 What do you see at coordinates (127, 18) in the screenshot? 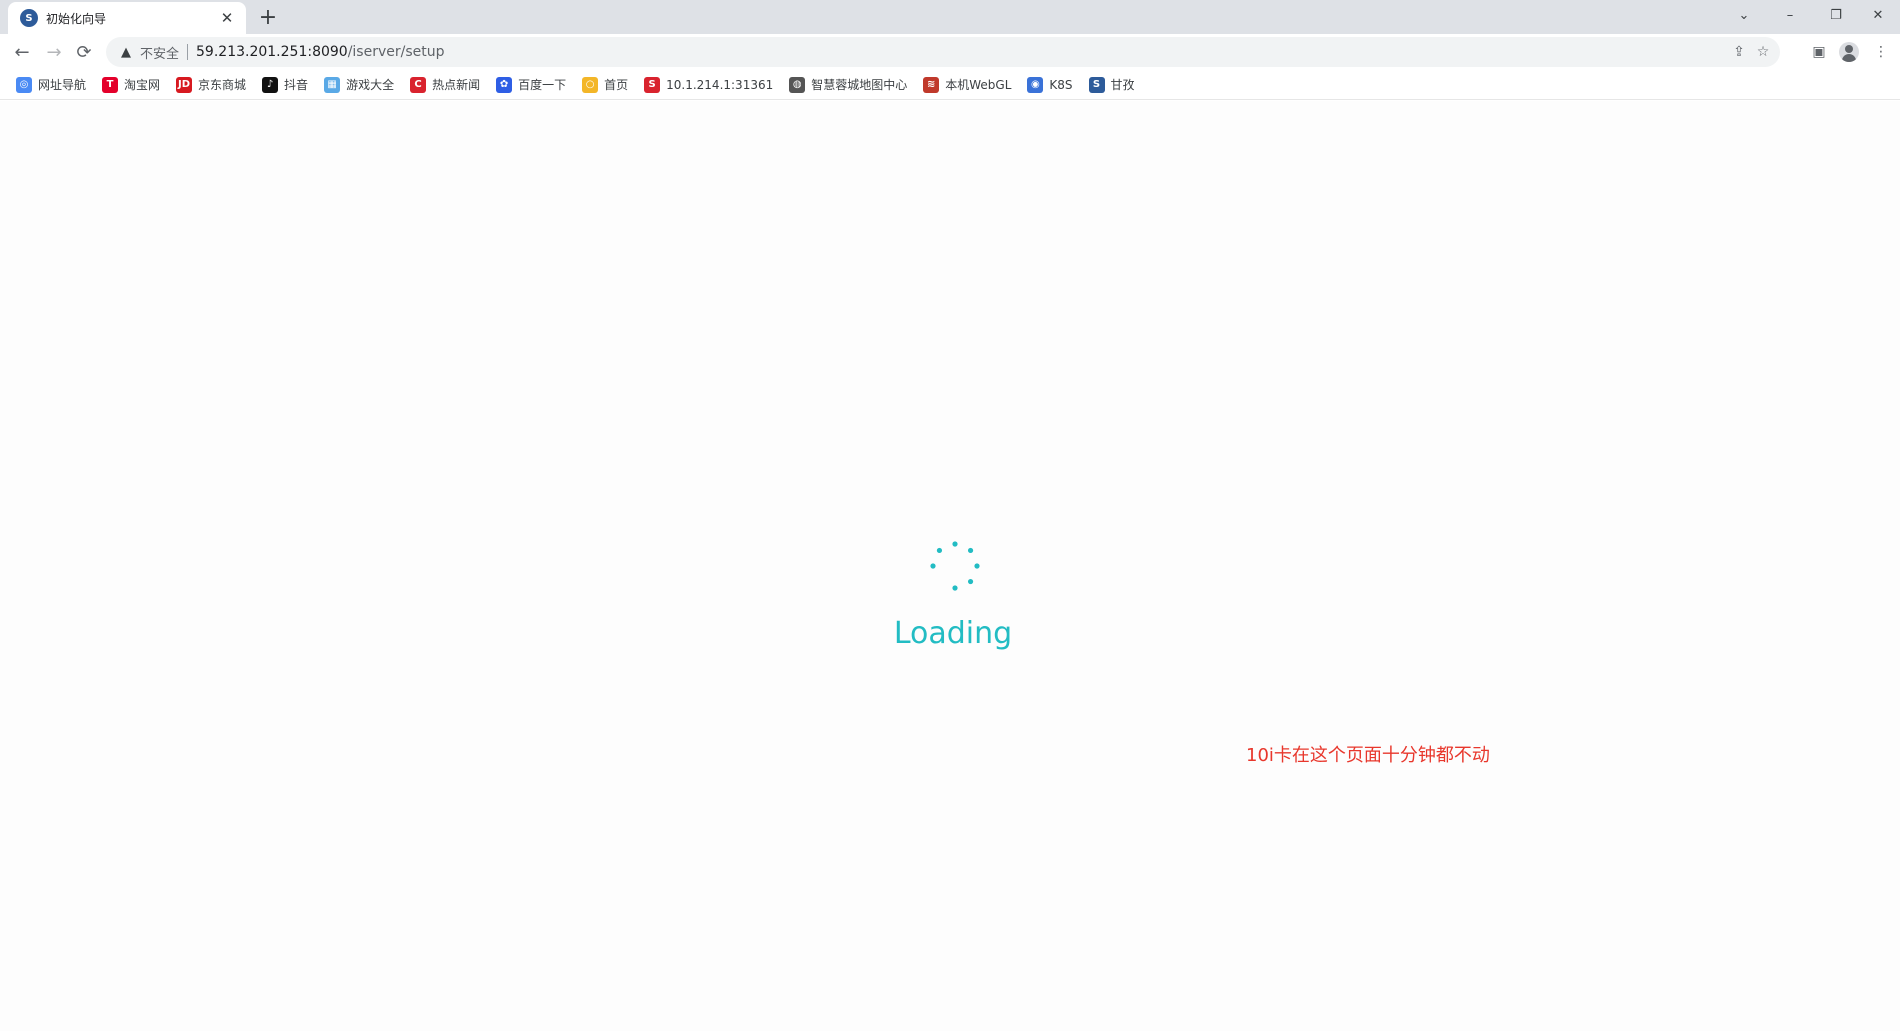
I see `browser-tab: S 初始化向导 ✕` at bounding box center [127, 18].